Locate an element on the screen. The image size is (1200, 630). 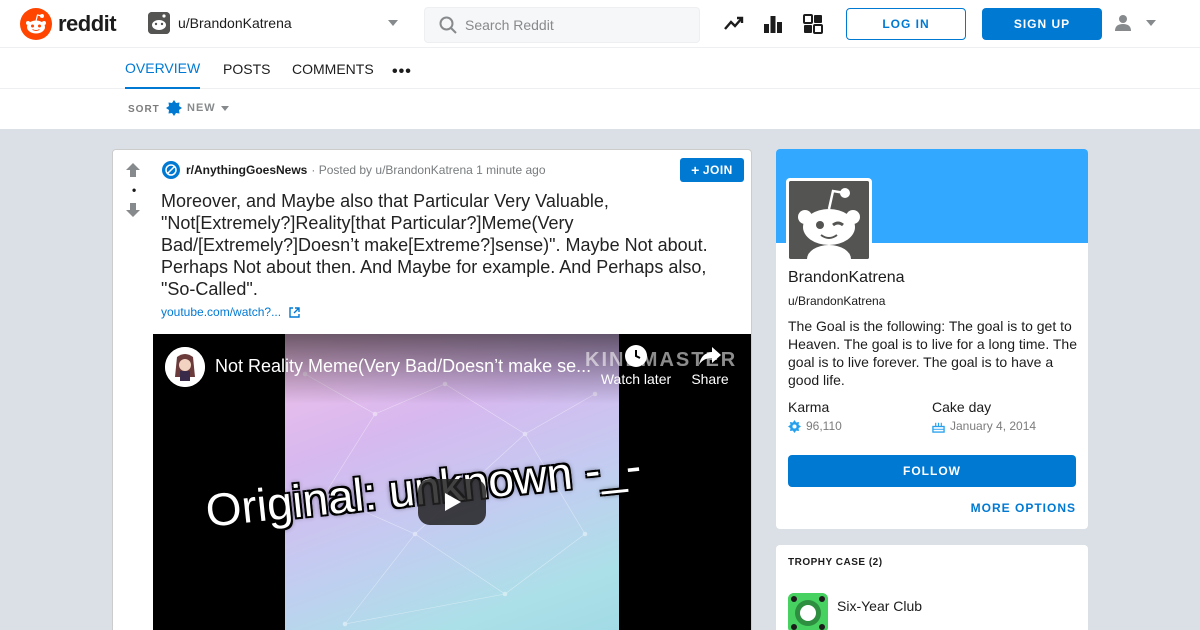
sort-value: NEW is located at coordinates (201, 108).